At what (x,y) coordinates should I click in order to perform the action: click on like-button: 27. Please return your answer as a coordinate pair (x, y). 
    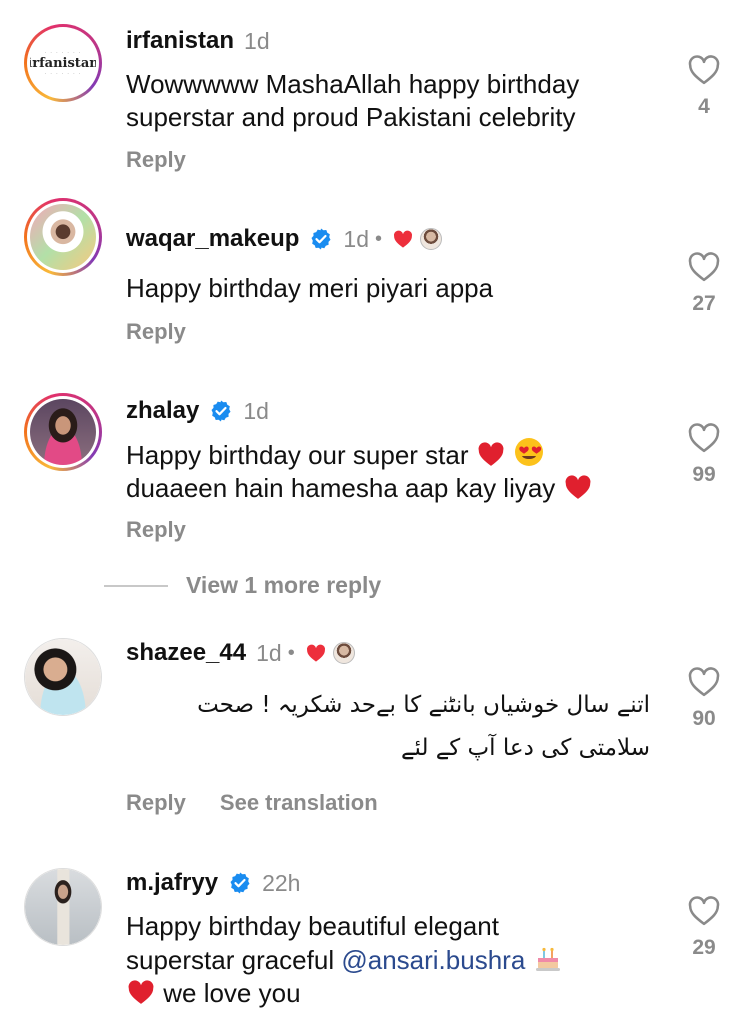
    Looking at the image, I should click on (704, 283).